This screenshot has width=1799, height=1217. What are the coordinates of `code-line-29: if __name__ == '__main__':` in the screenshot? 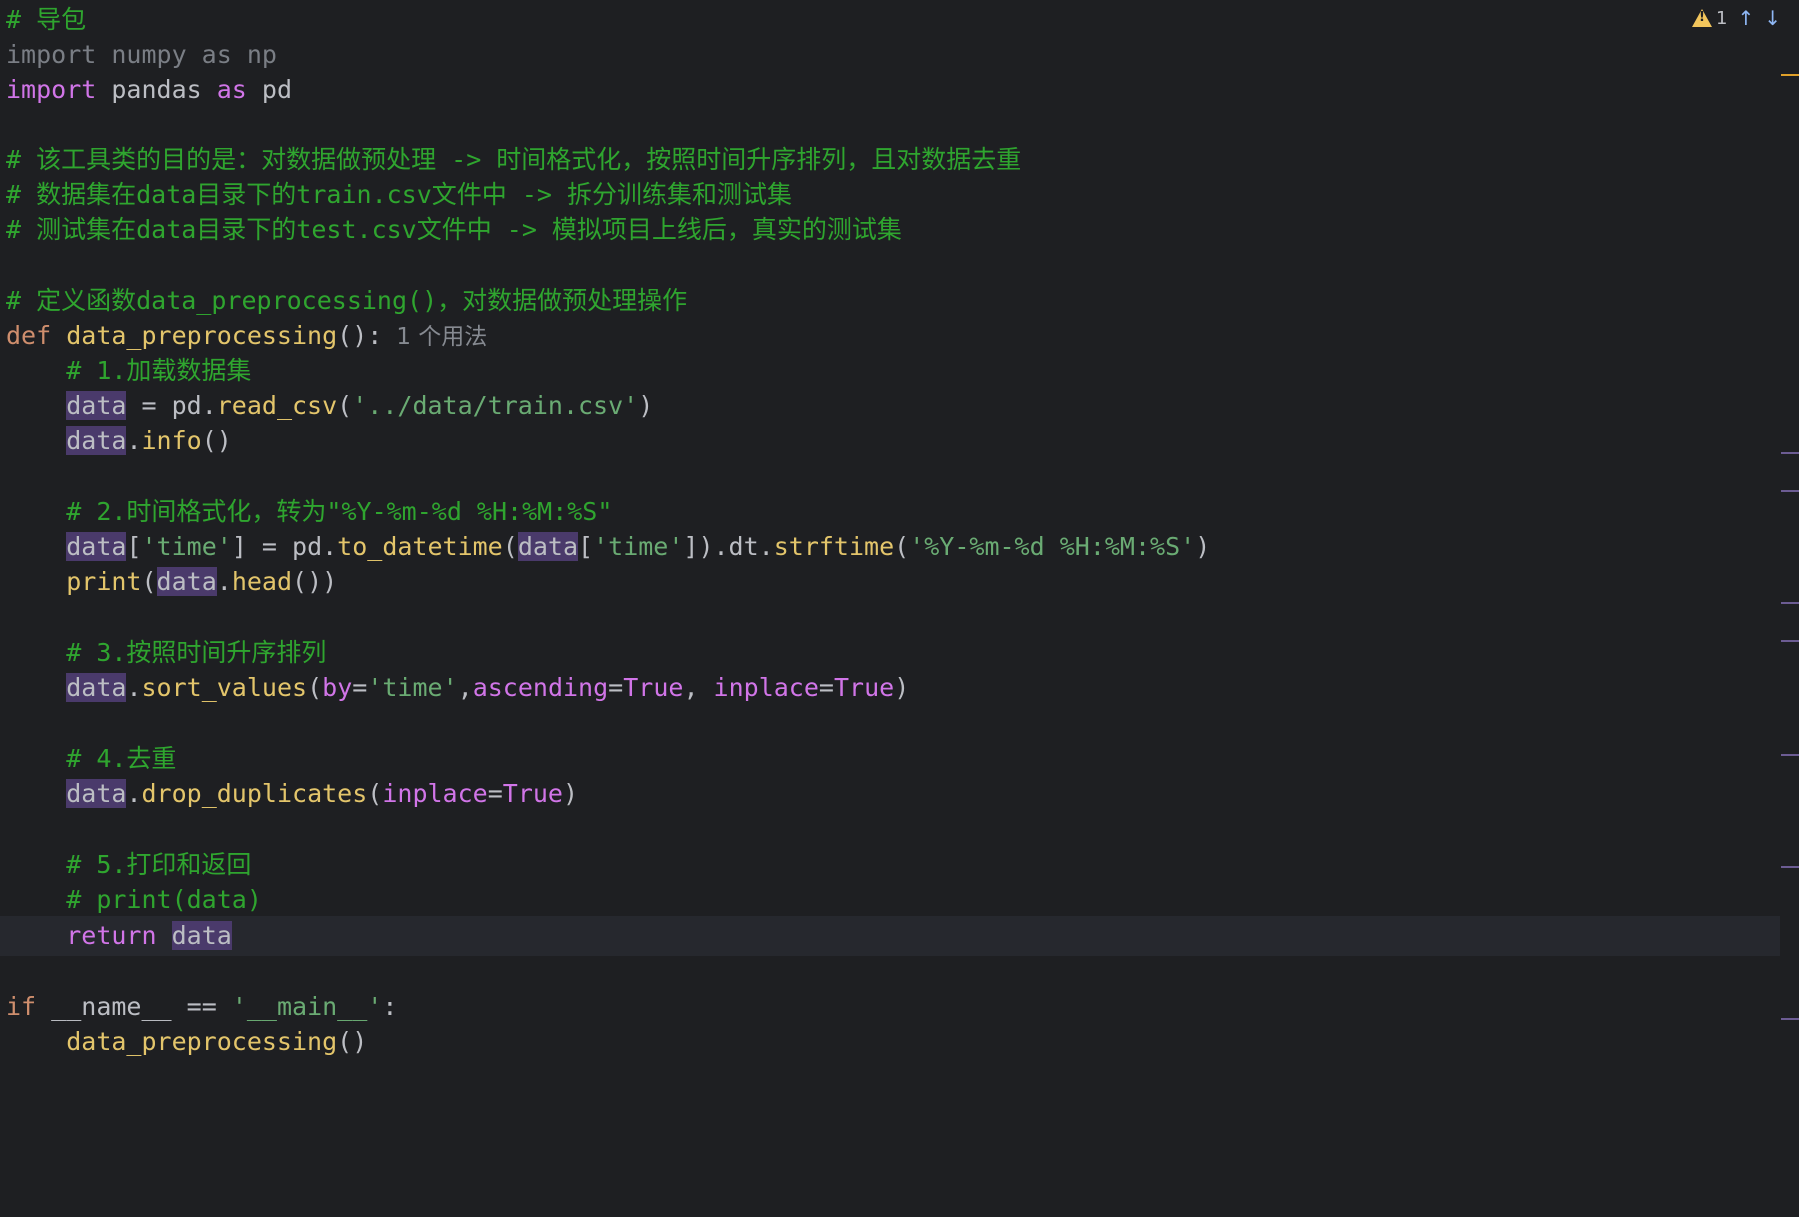 It's located at (890, 1007).